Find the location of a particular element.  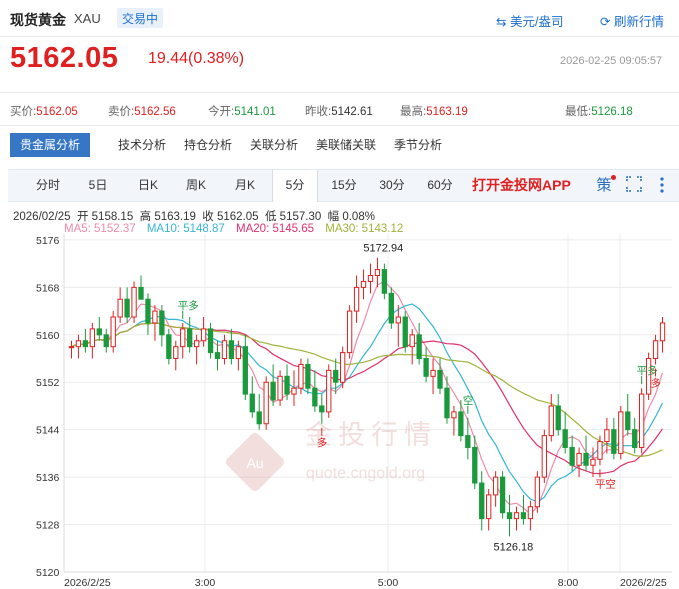

tab-seasonal: 季节分析 is located at coordinates (418, 145).